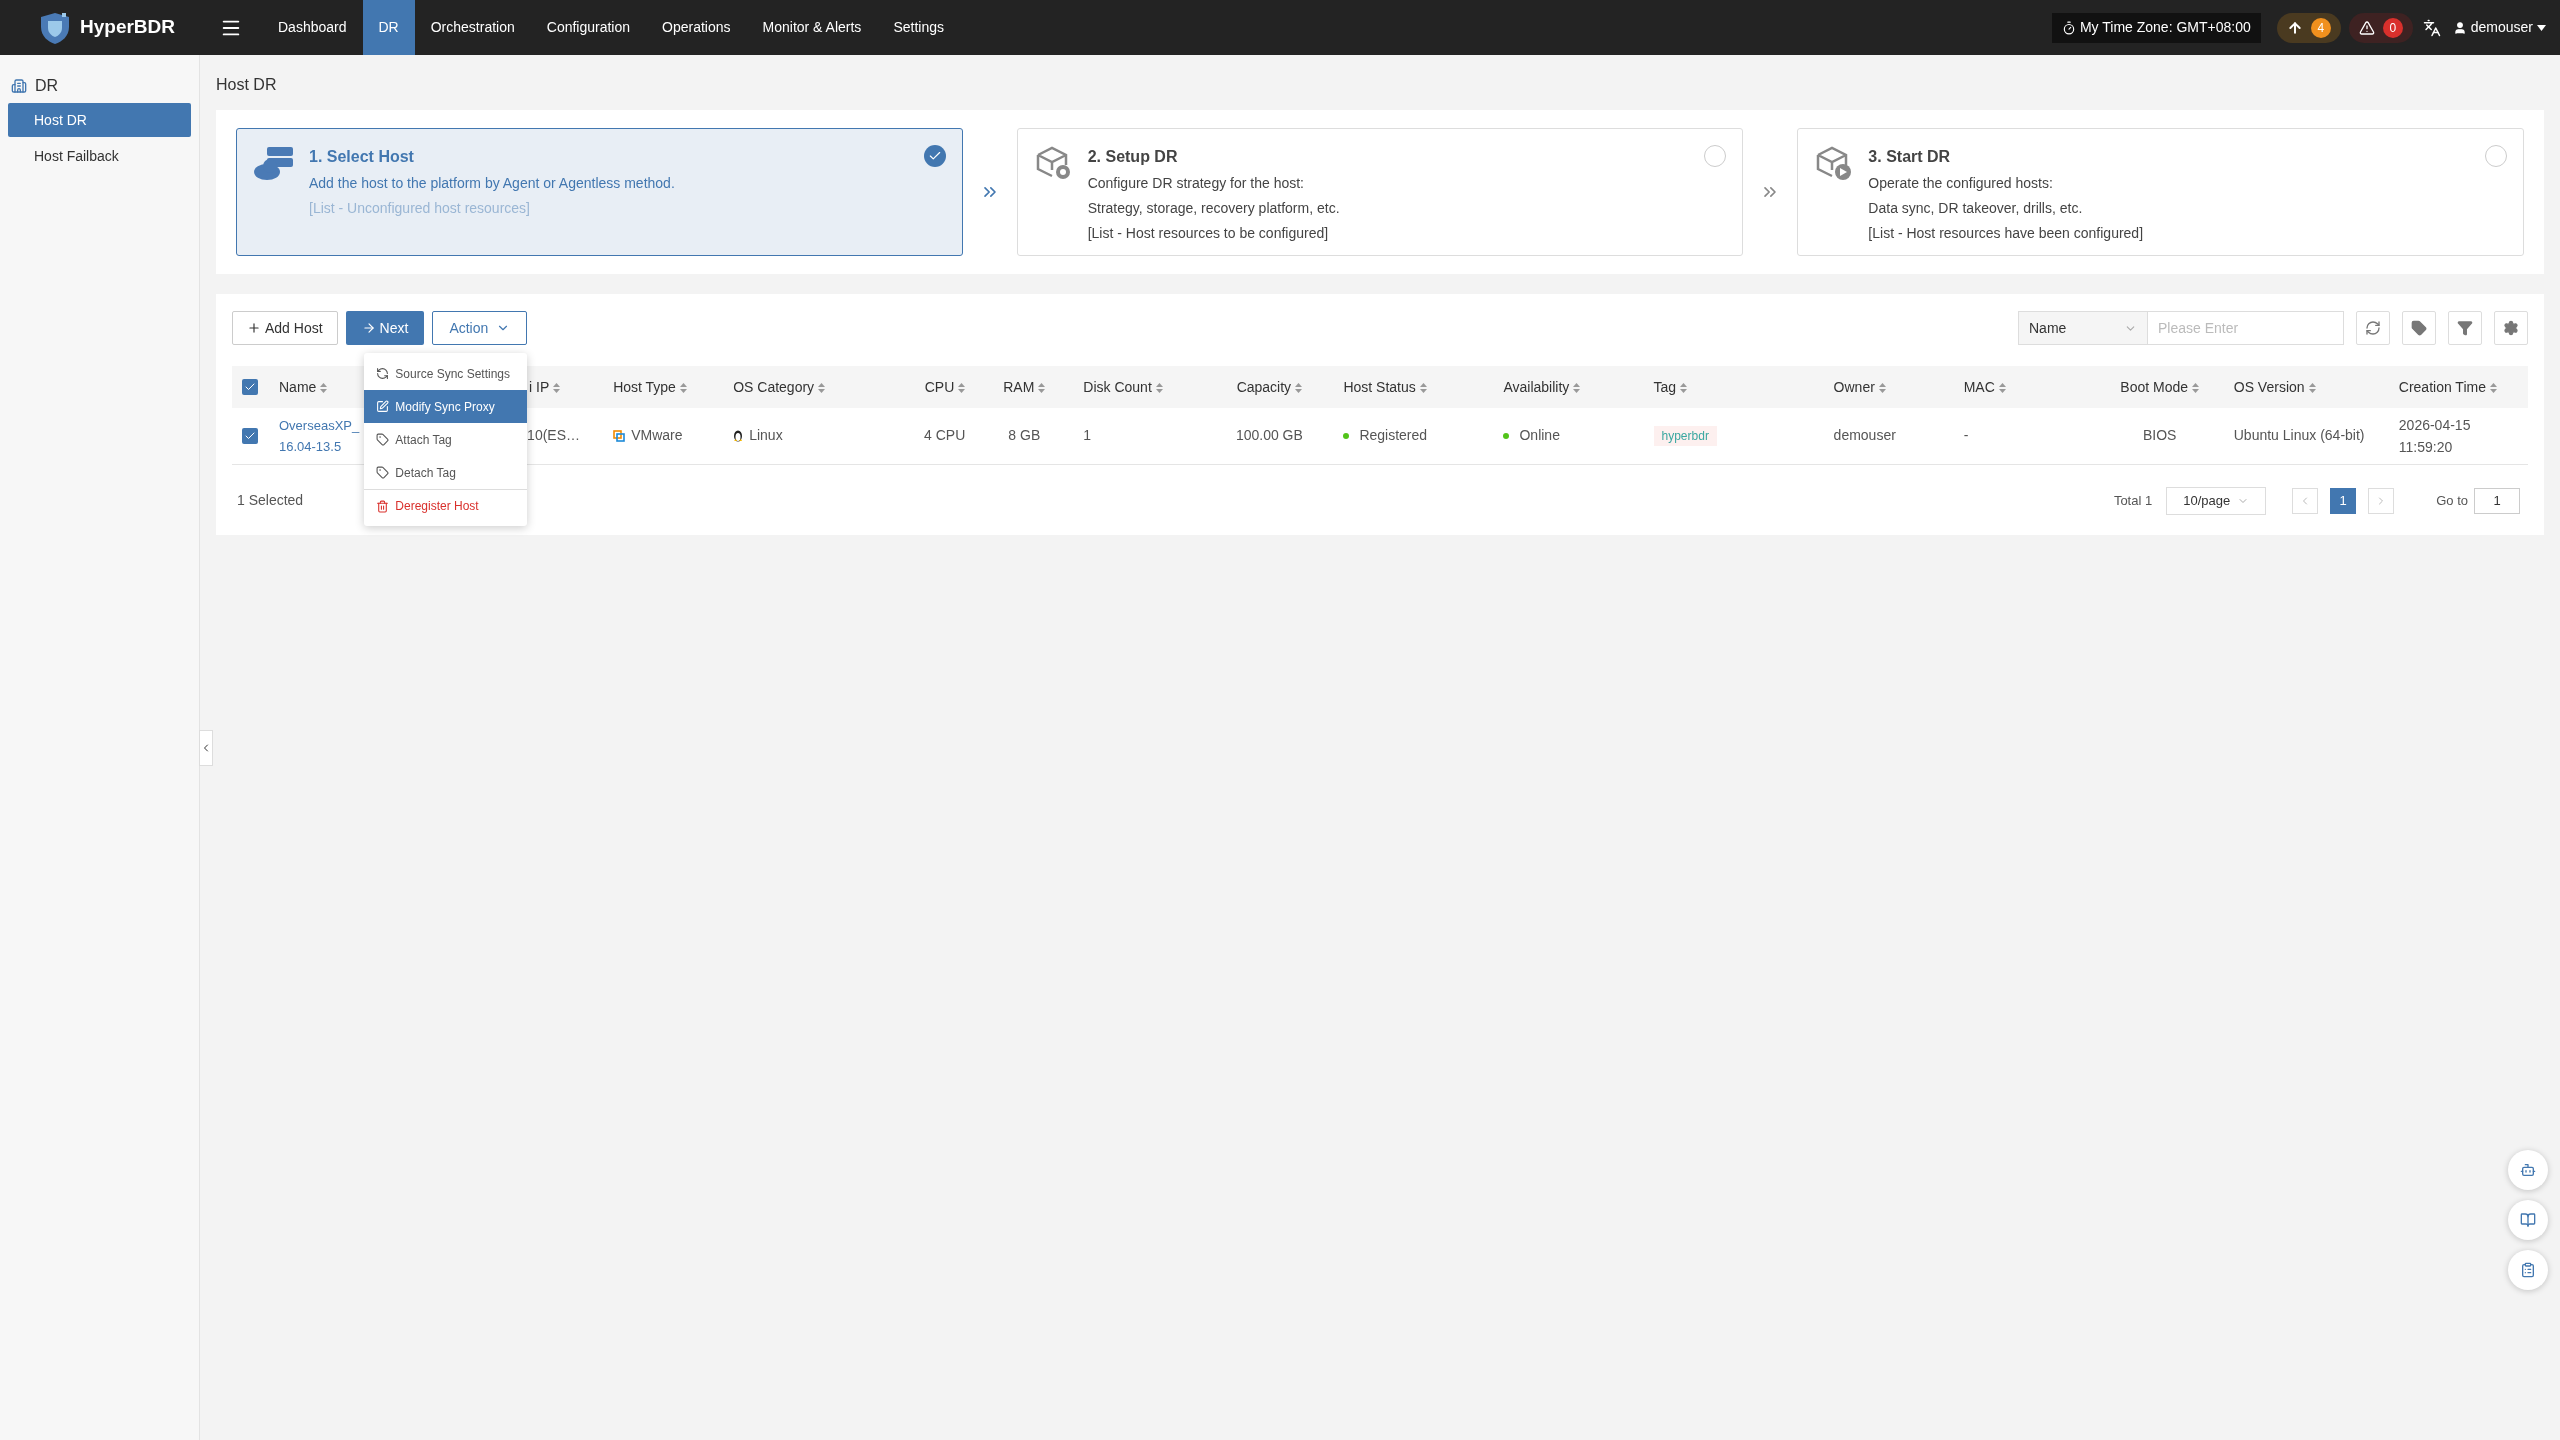 Image resolution: width=2560 pixels, height=1440 pixels. Describe the element at coordinates (2305, 500) in the screenshot. I see `prev-page-button` at that location.